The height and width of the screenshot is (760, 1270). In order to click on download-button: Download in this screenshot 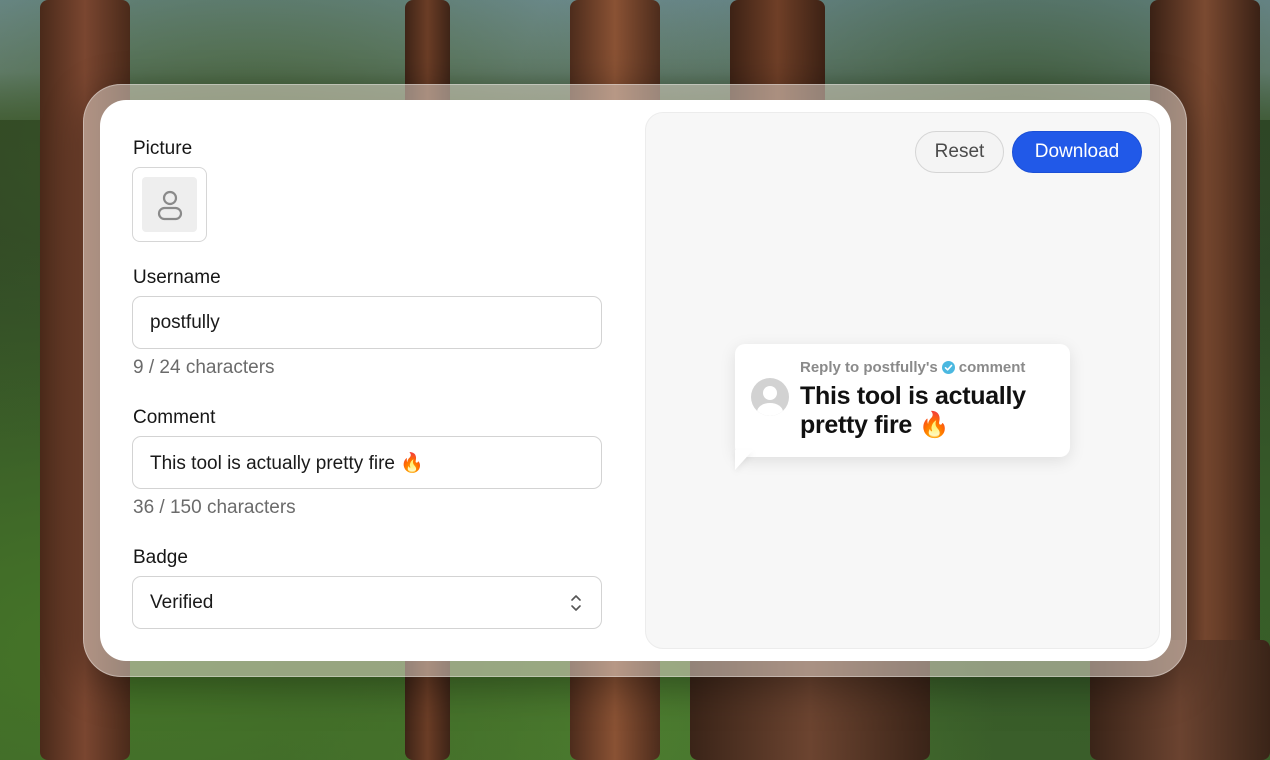, I will do `click(1077, 152)`.